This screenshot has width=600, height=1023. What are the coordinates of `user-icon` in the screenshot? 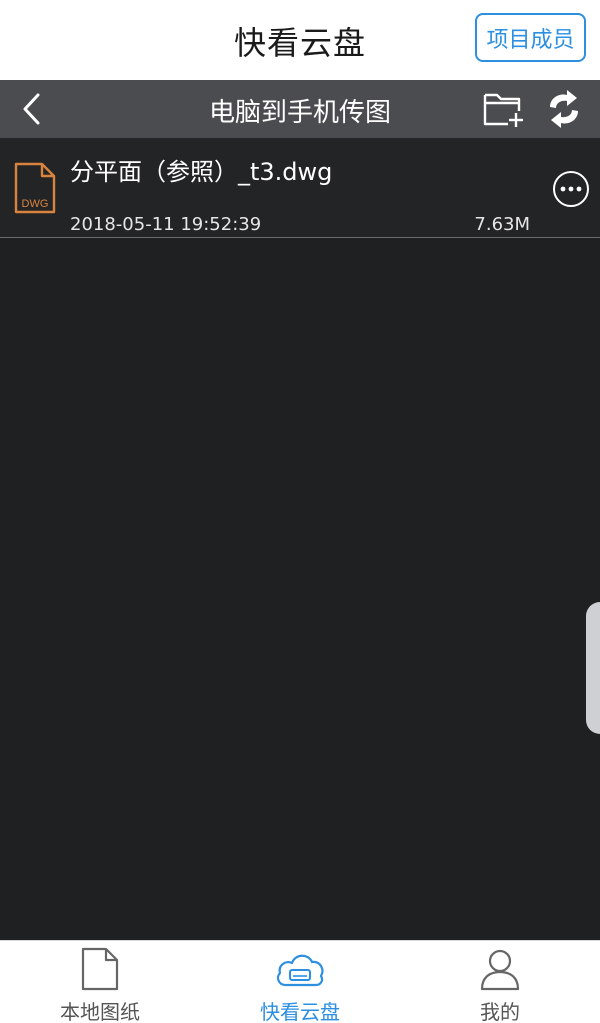 It's located at (500, 971).